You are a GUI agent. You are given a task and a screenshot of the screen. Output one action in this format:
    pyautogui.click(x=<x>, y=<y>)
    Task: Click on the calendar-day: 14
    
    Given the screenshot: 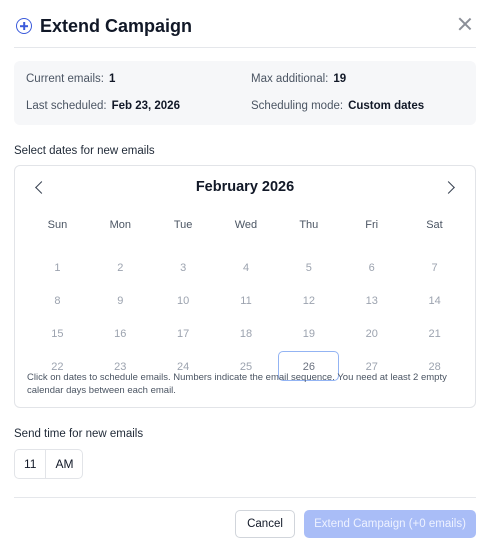 What is the action you would take?
    pyautogui.click(x=434, y=300)
    